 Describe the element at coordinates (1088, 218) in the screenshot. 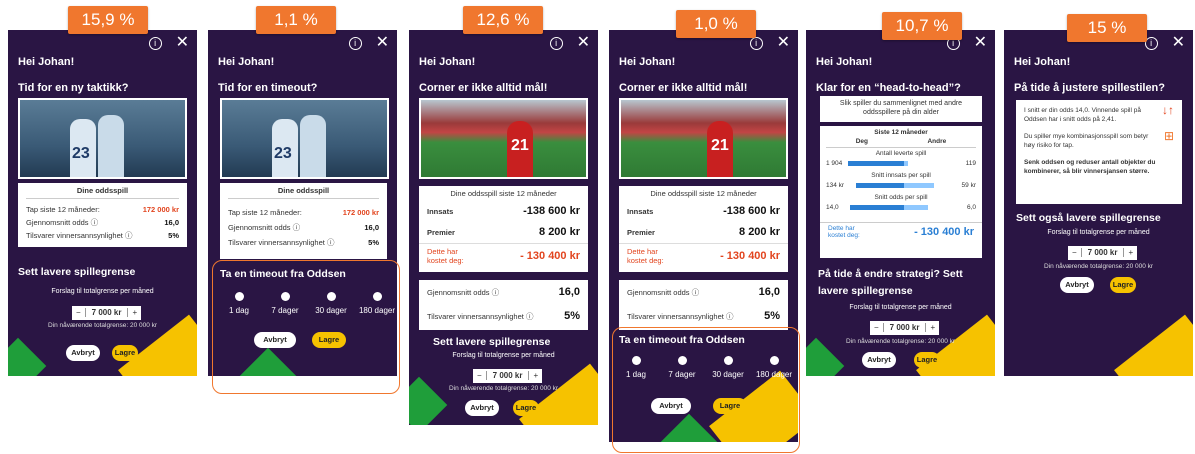

I see `limit-title: Sett også lavere spillegrense` at that location.